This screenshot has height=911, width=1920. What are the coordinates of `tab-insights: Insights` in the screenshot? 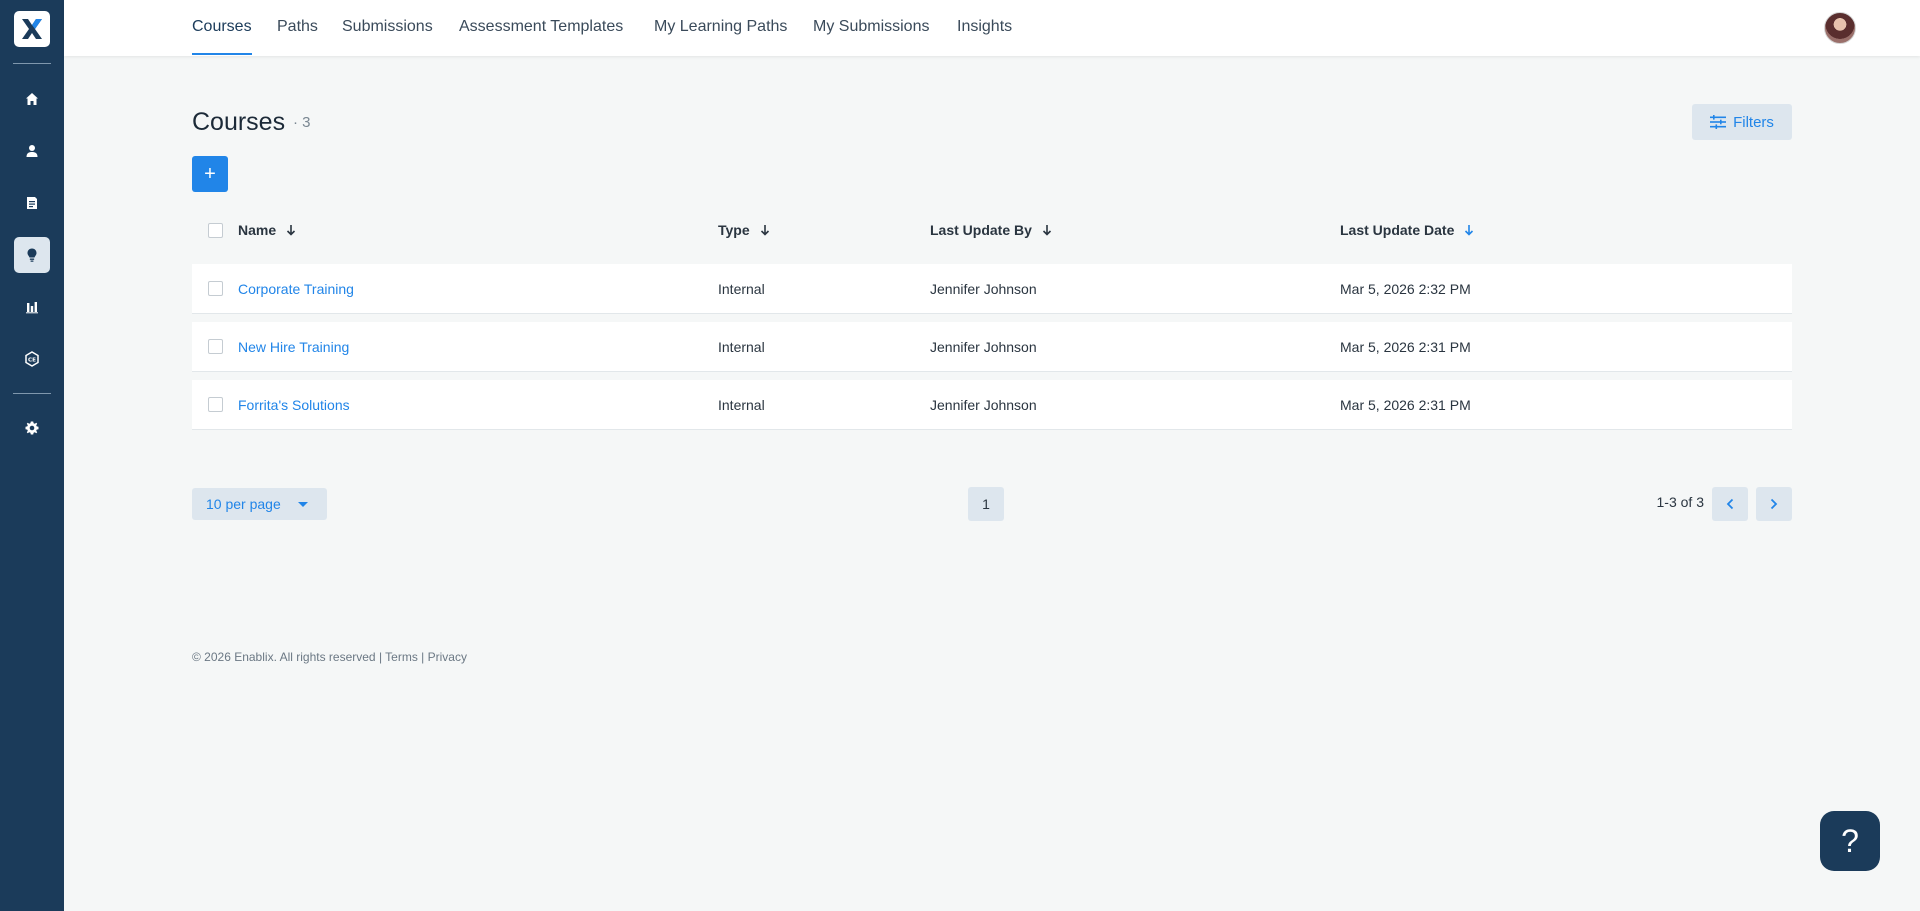 It's located at (984, 27).